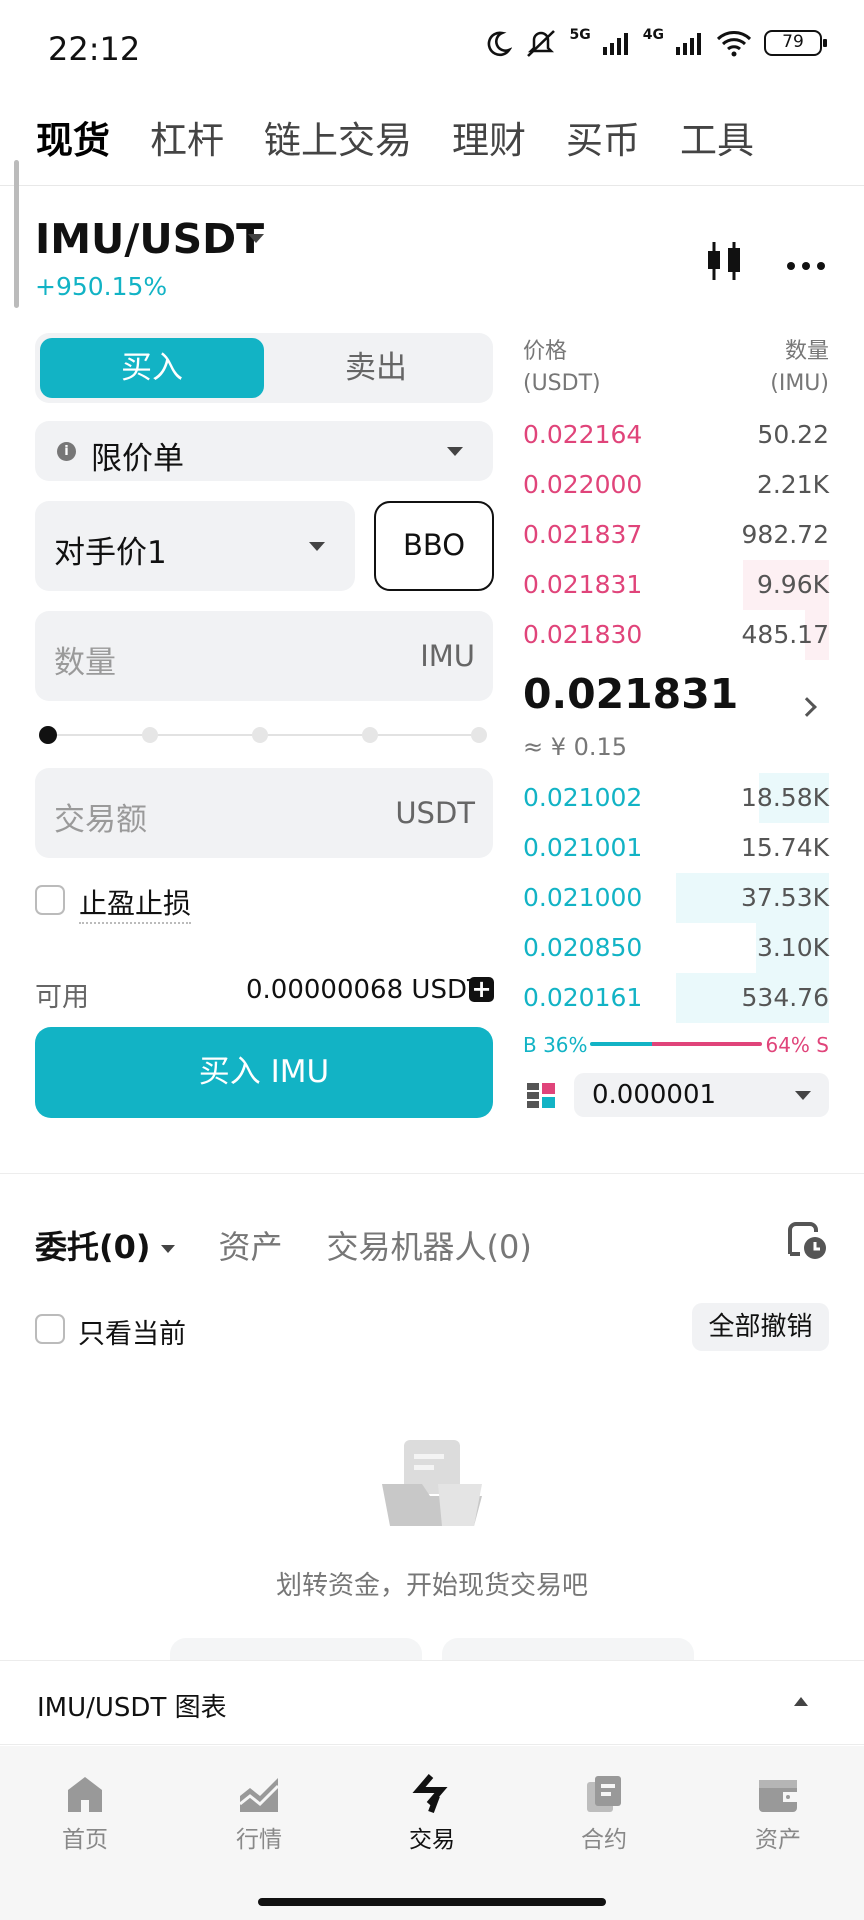 This screenshot has height=1920, width=864. Describe the element at coordinates (778, 1840) in the screenshot. I see `nav-assets-label: 资产` at that location.